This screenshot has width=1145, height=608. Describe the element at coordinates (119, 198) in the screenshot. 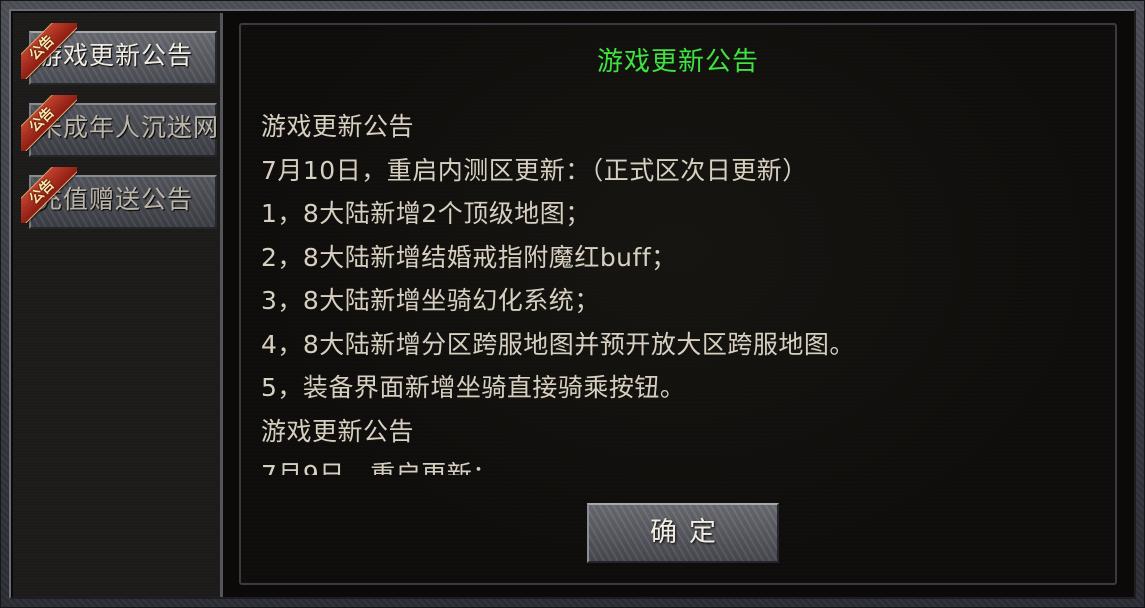

I see `tab-recharge-bonus: 充值赠送公告 公告` at that location.